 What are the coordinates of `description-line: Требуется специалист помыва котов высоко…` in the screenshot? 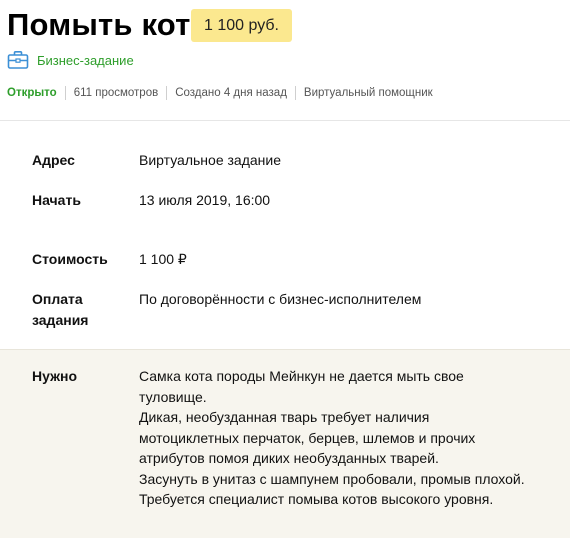 It's located at (316, 499).